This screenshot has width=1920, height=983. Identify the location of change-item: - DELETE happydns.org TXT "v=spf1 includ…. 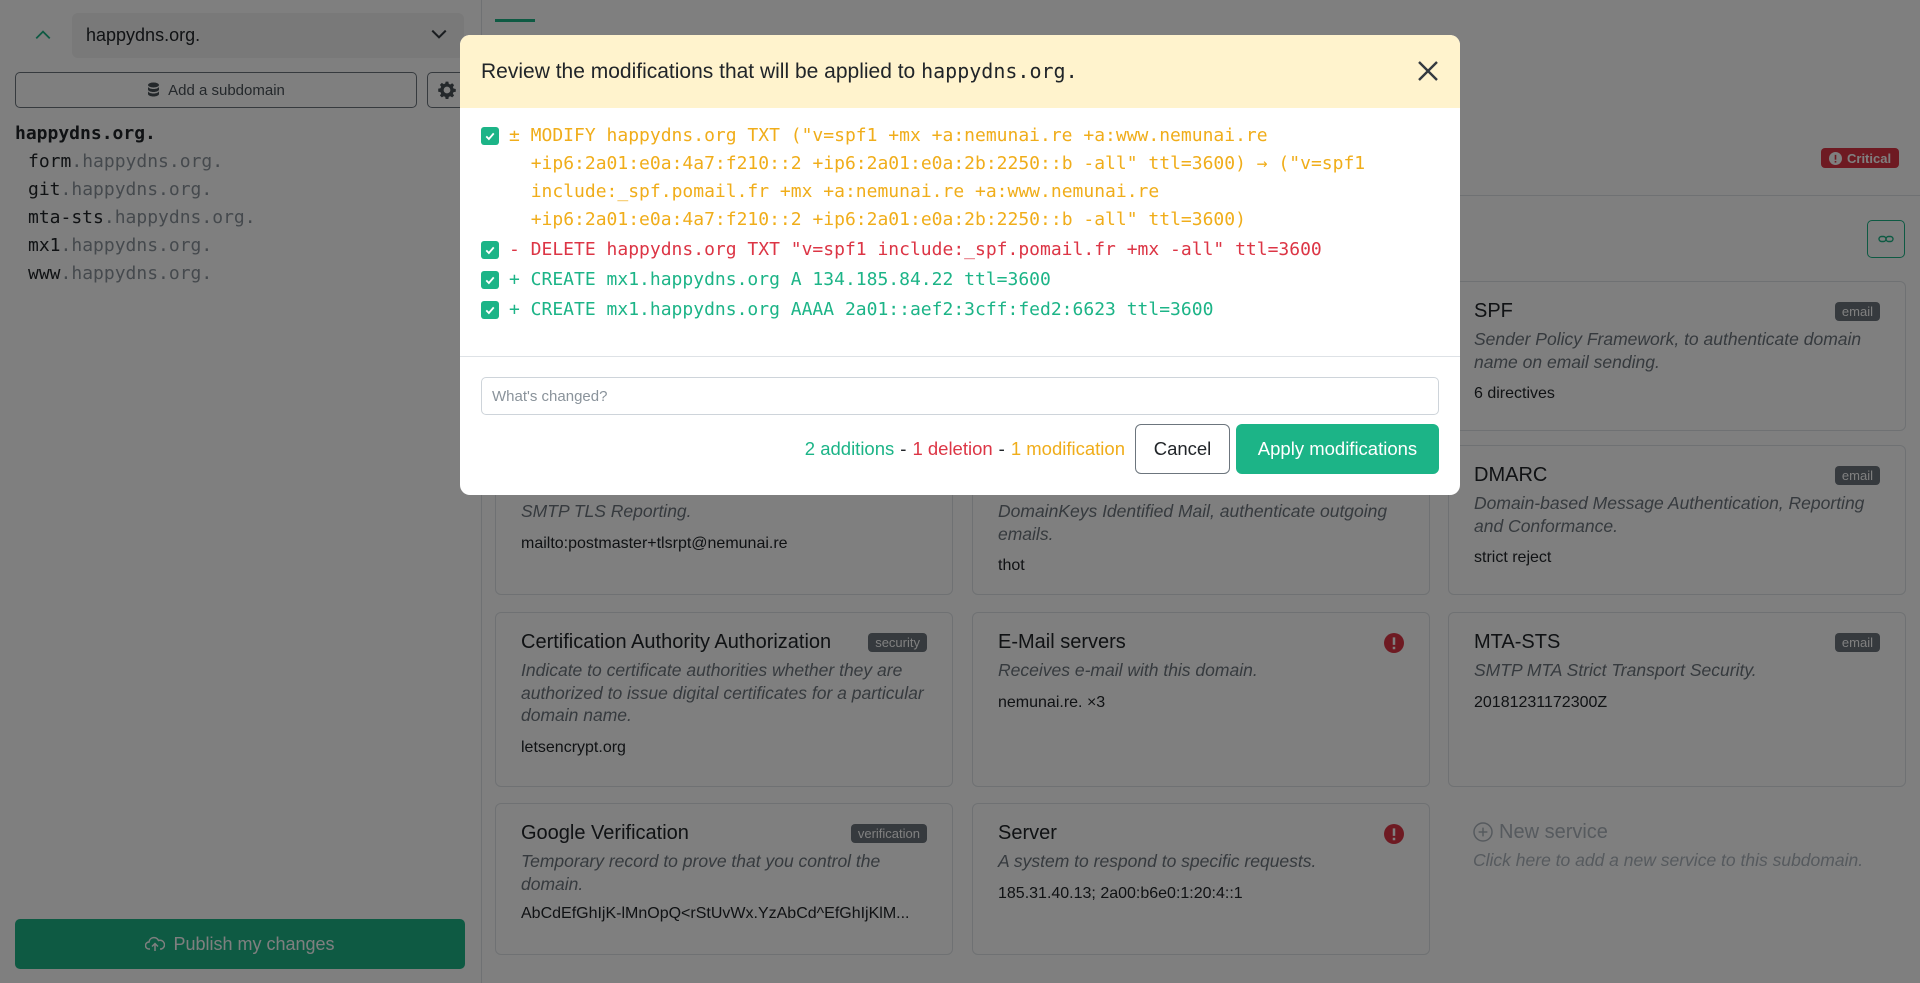
(960, 250).